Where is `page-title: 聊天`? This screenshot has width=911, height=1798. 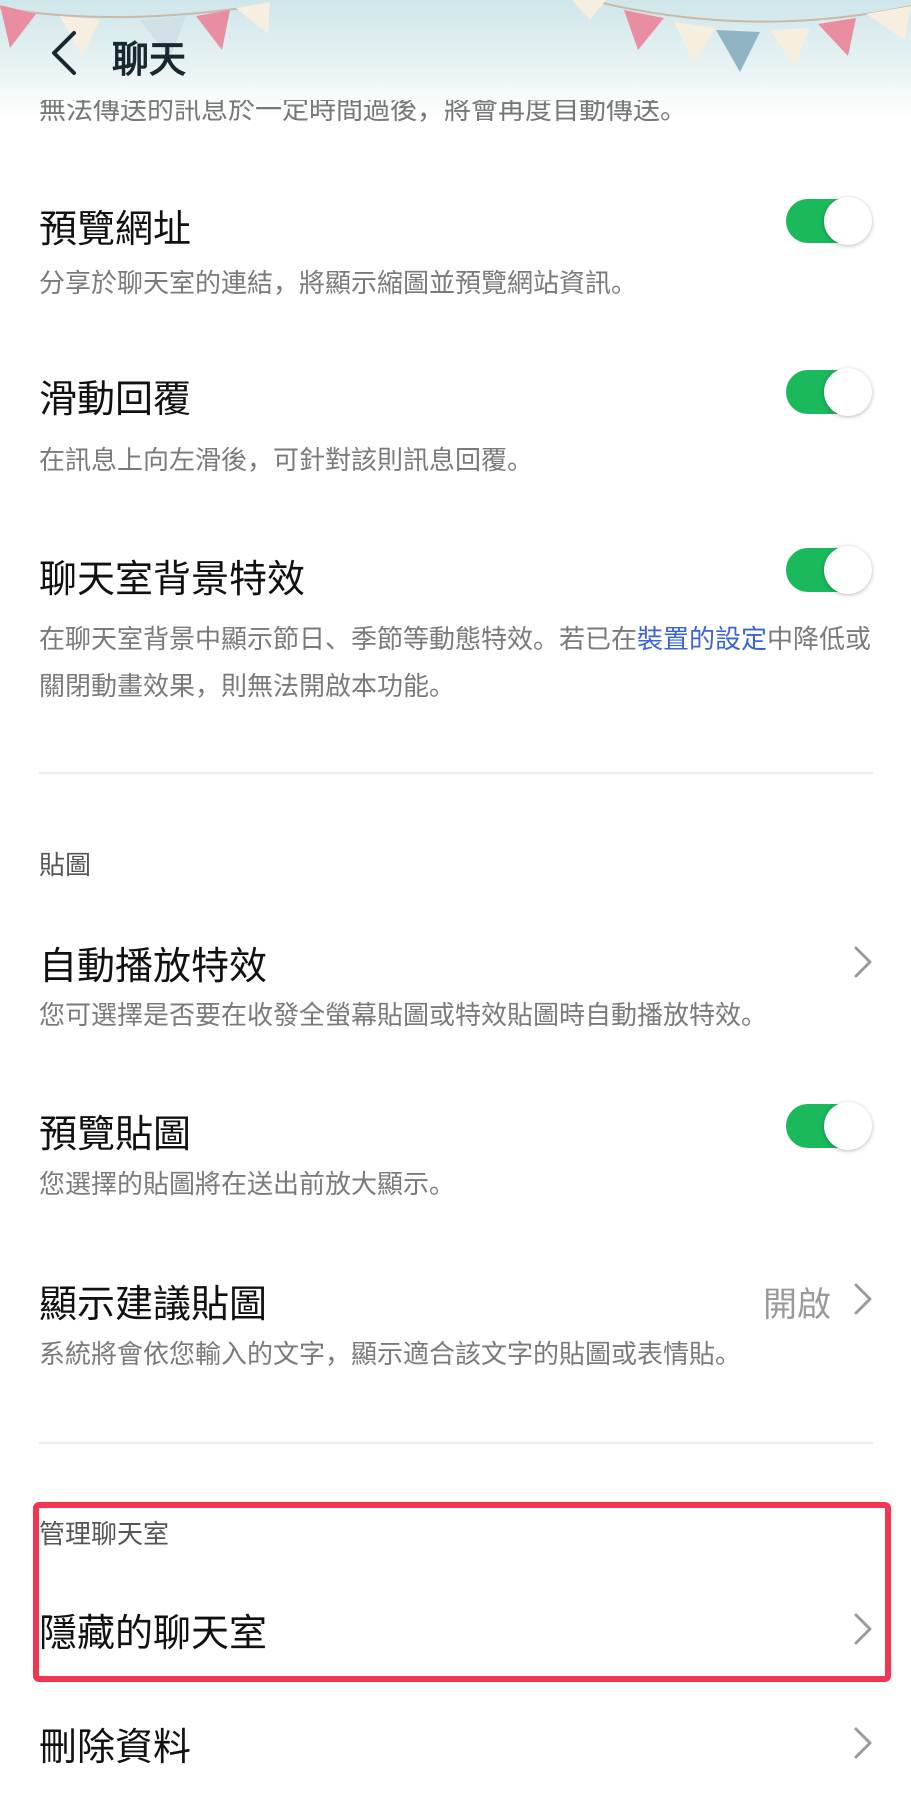
page-title: 聊天 is located at coordinates (149, 59).